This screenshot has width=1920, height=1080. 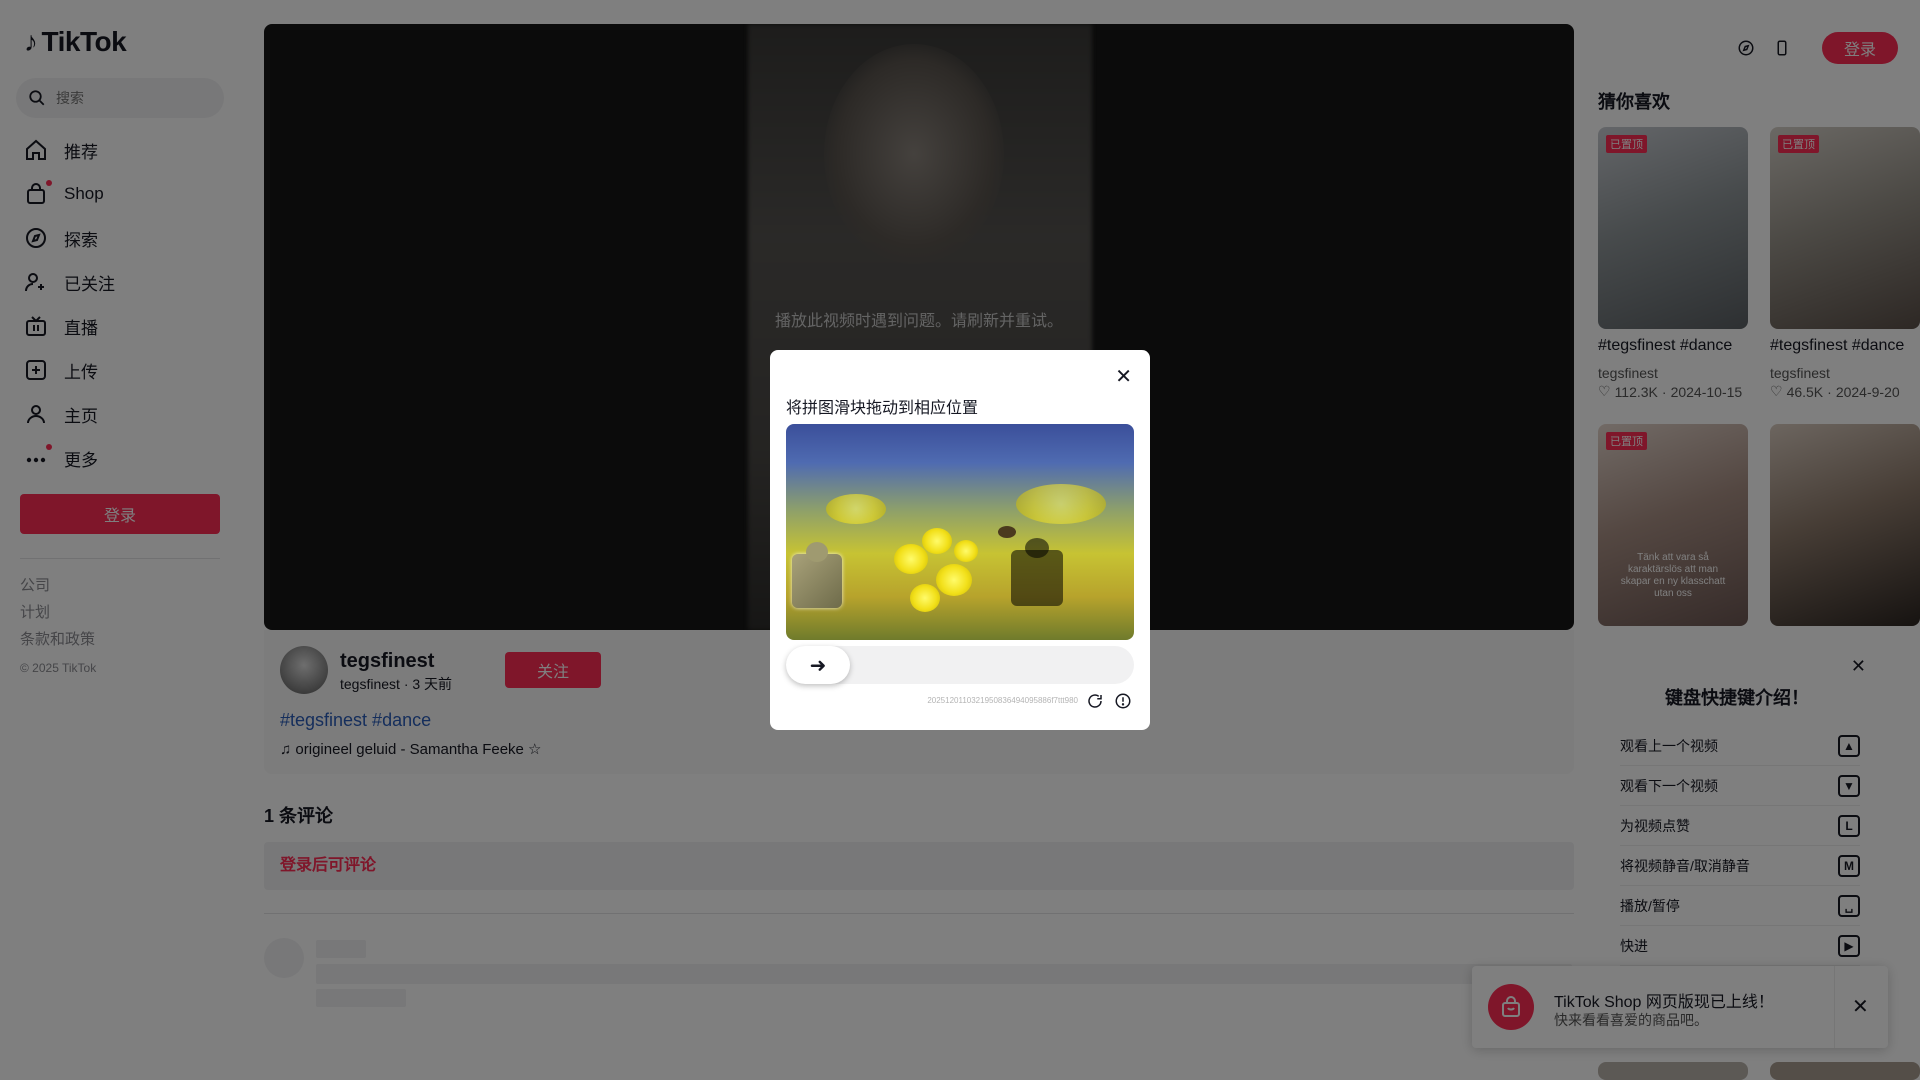 I want to click on close-icon: ✕, so click(x=1123, y=376).